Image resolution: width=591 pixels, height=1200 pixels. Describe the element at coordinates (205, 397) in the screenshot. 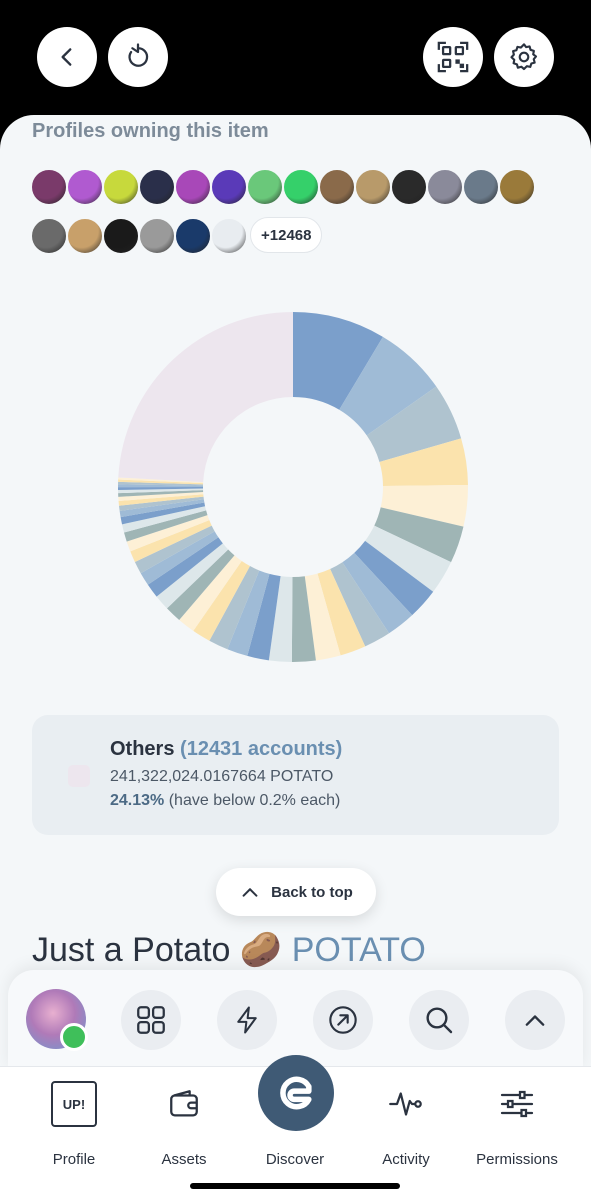

I see `others-slice` at that location.